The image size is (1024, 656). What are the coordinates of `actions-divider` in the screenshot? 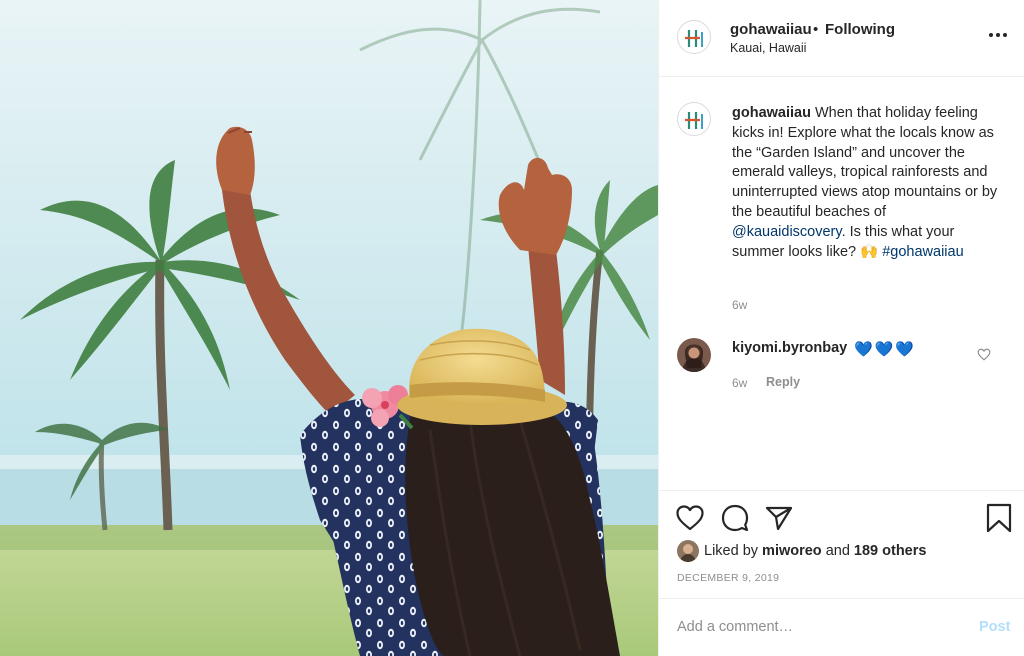 It's located at (841, 490).